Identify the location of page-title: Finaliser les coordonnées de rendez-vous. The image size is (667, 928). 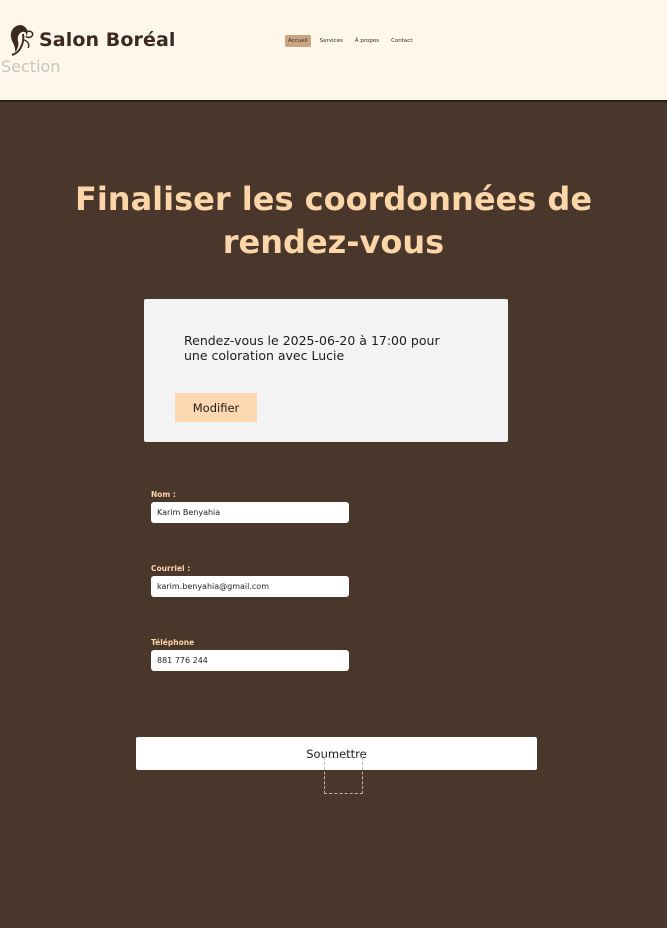
(333, 220).